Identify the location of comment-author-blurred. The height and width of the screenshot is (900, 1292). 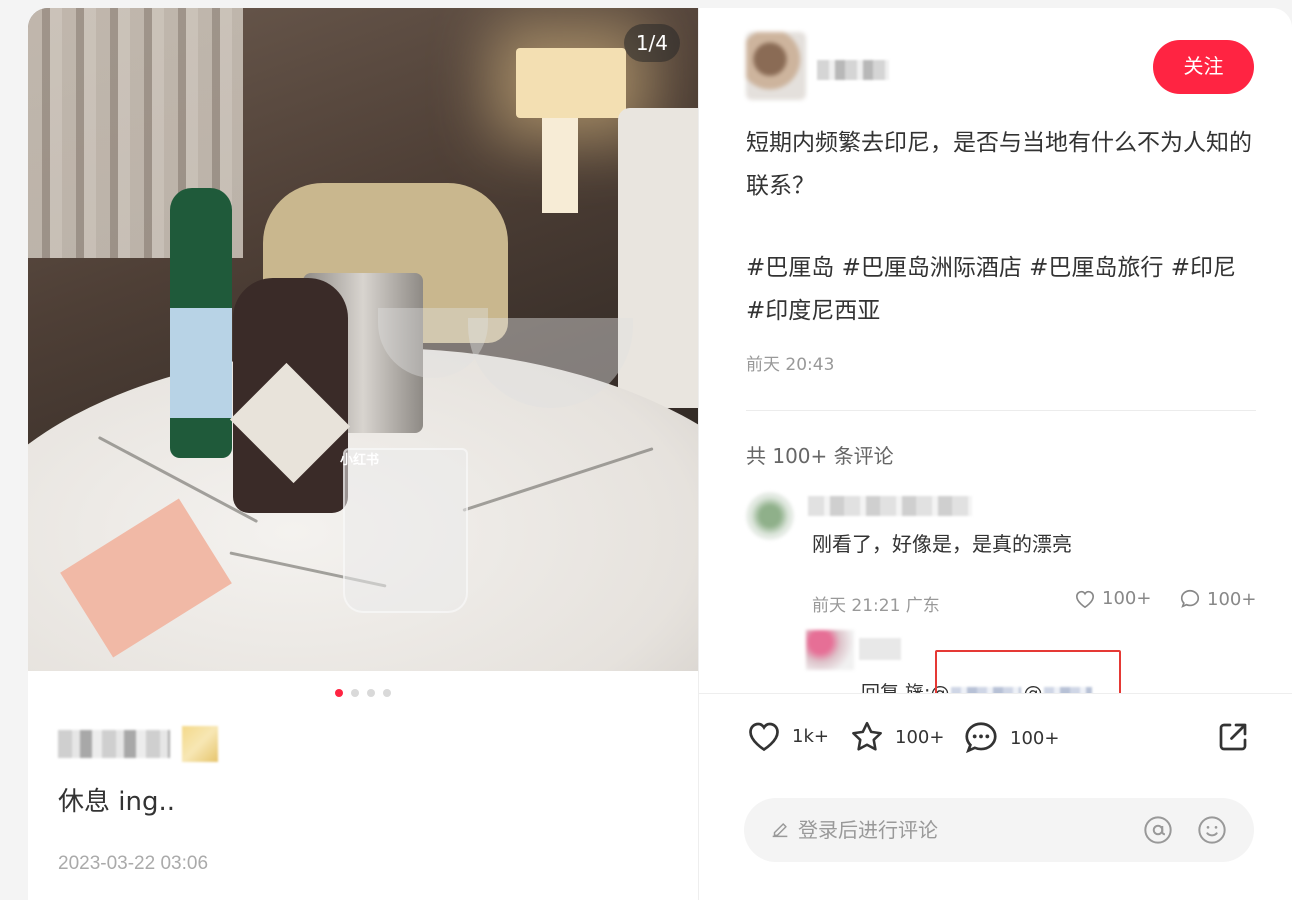
(890, 506).